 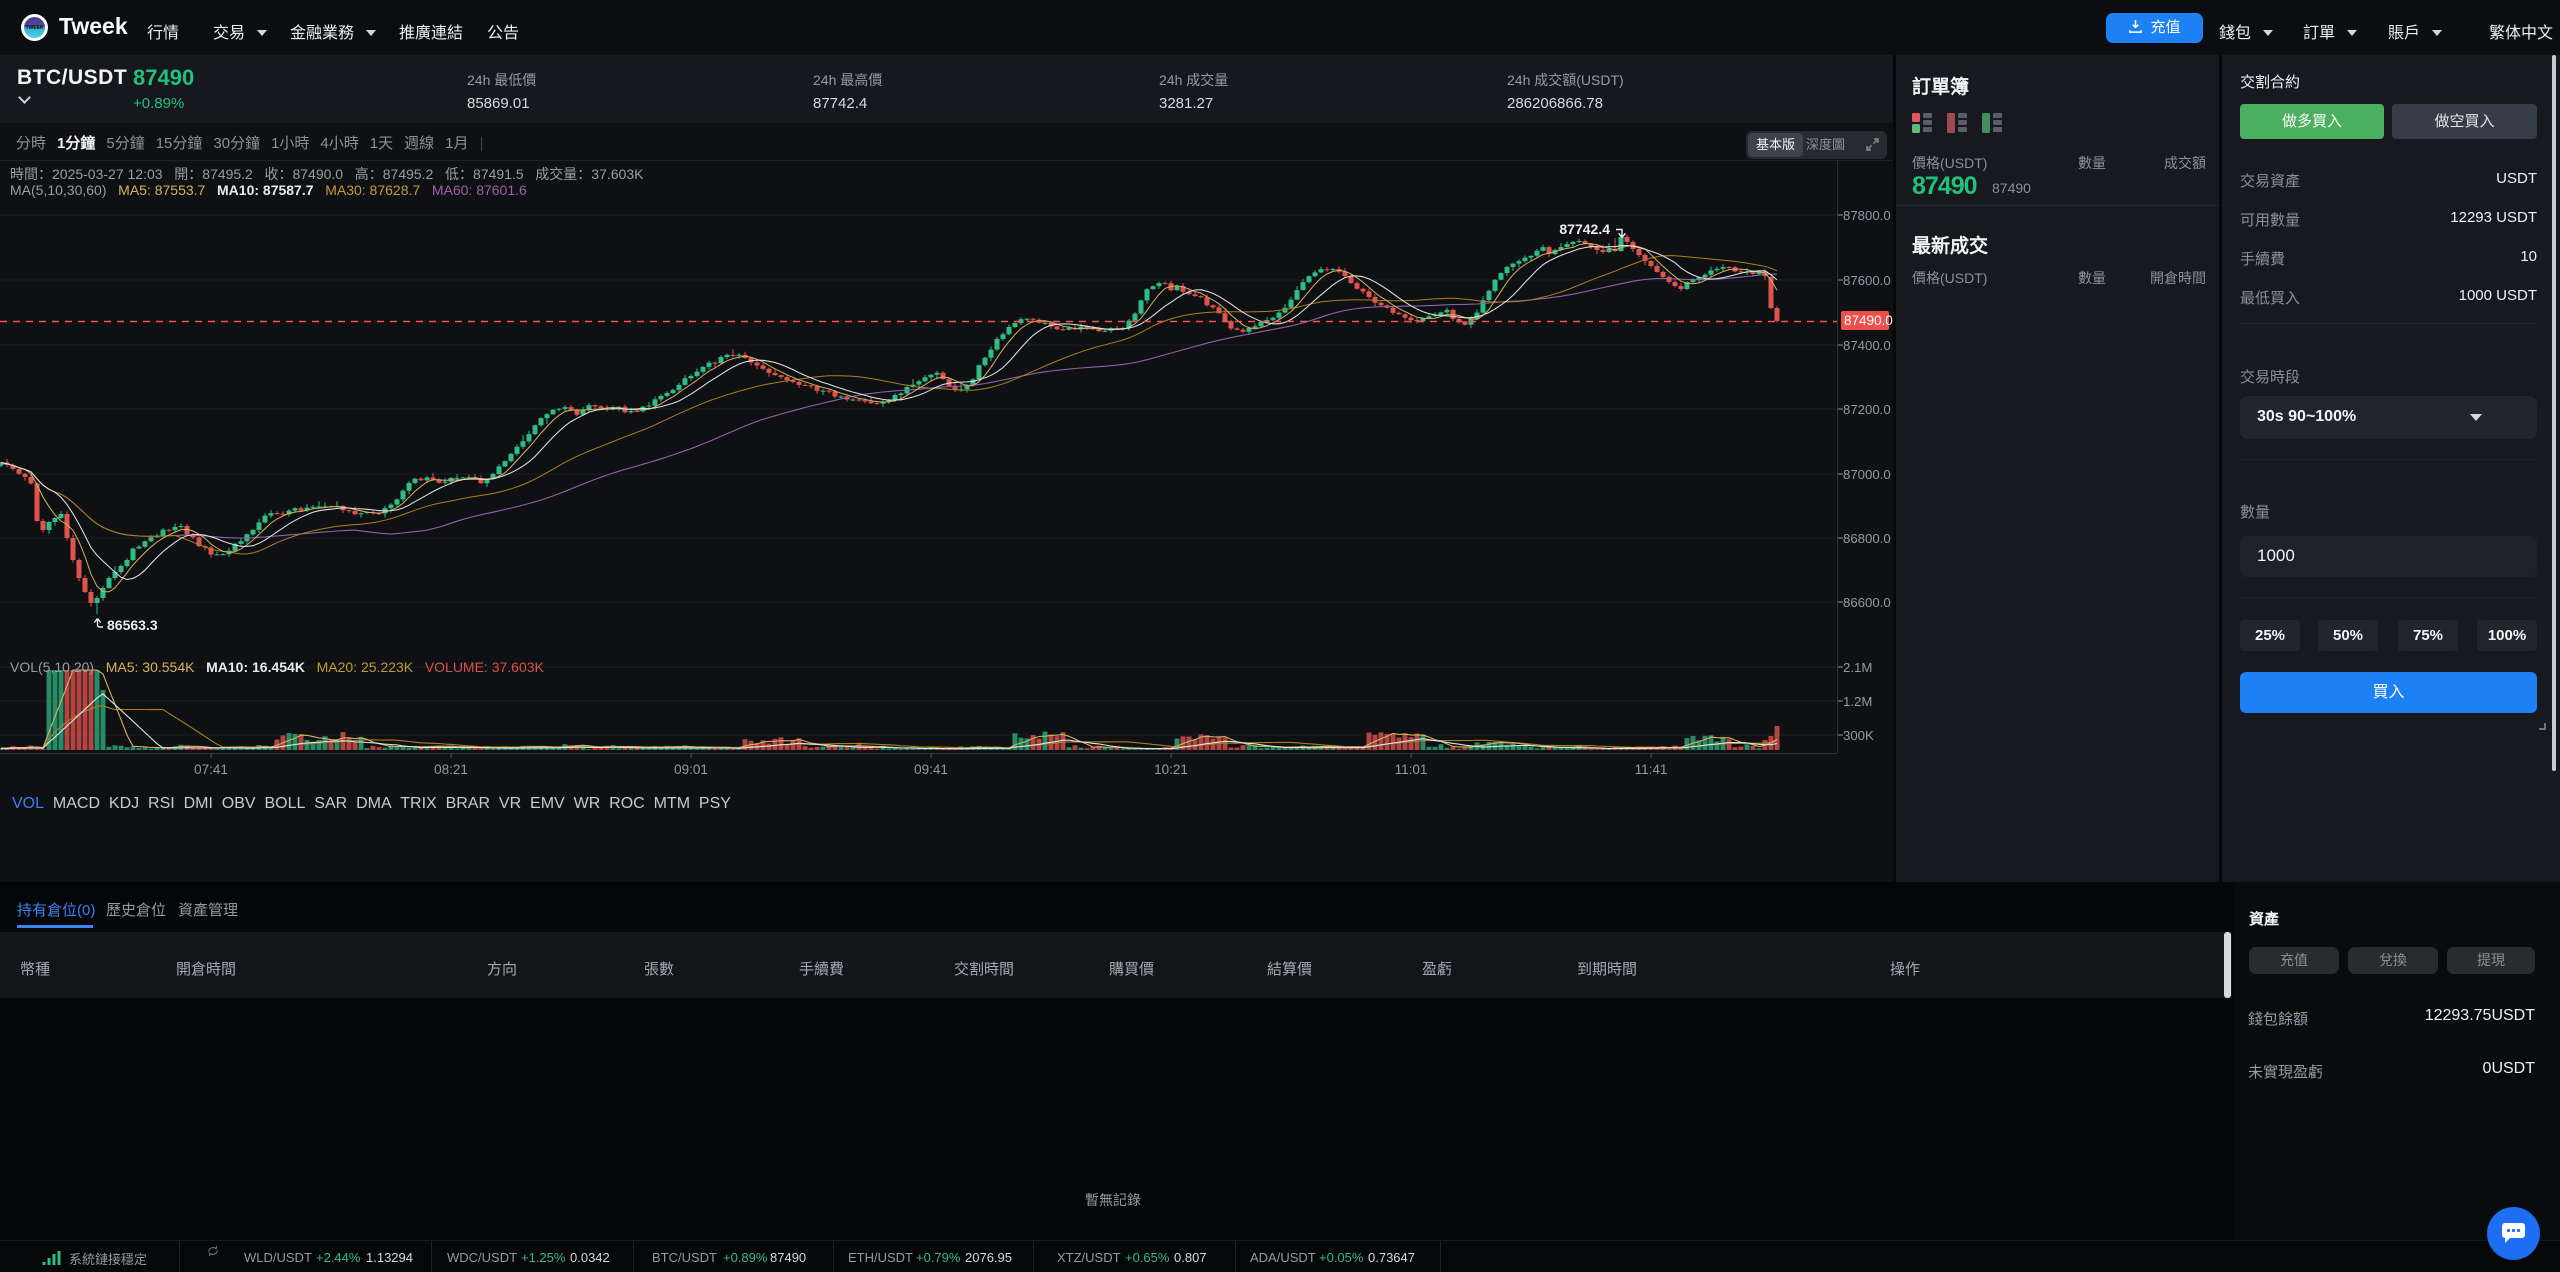 What do you see at coordinates (1651, 769) in the screenshot?
I see `svg-text: 11:41` at bounding box center [1651, 769].